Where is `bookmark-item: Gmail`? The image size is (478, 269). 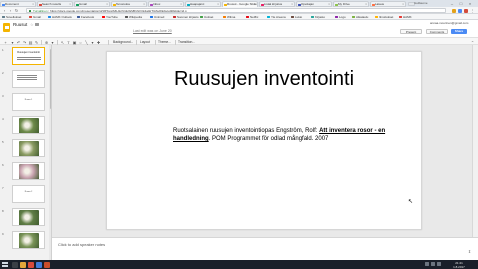
bookmark-item: Gmail is located at coordinates (35, 17).